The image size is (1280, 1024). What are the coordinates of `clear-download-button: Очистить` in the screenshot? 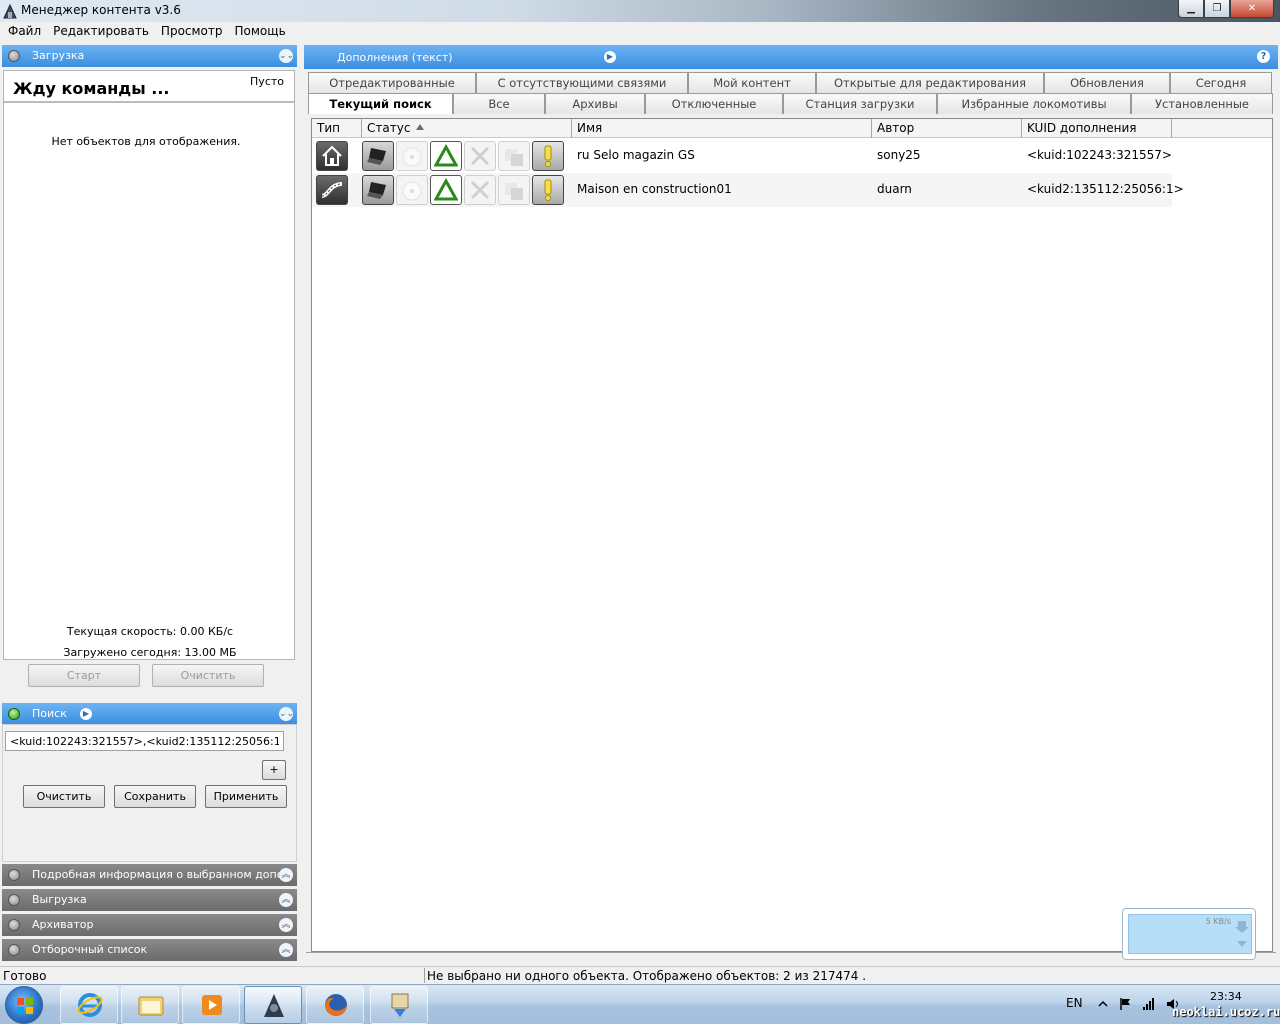 It's located at (208, 675).